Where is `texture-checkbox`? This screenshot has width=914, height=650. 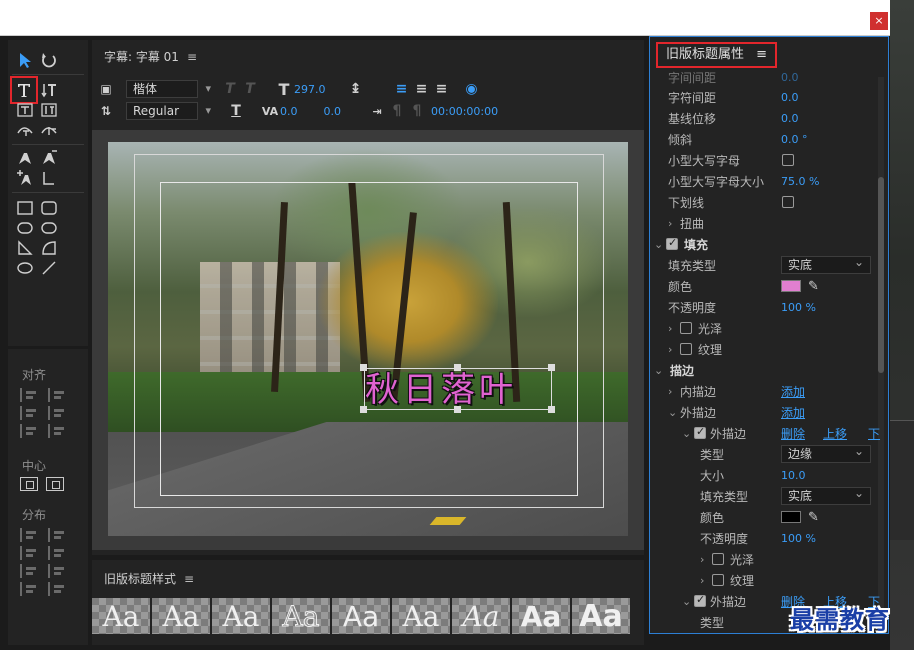 texture-checkbox is located at coordinates (686, 349).